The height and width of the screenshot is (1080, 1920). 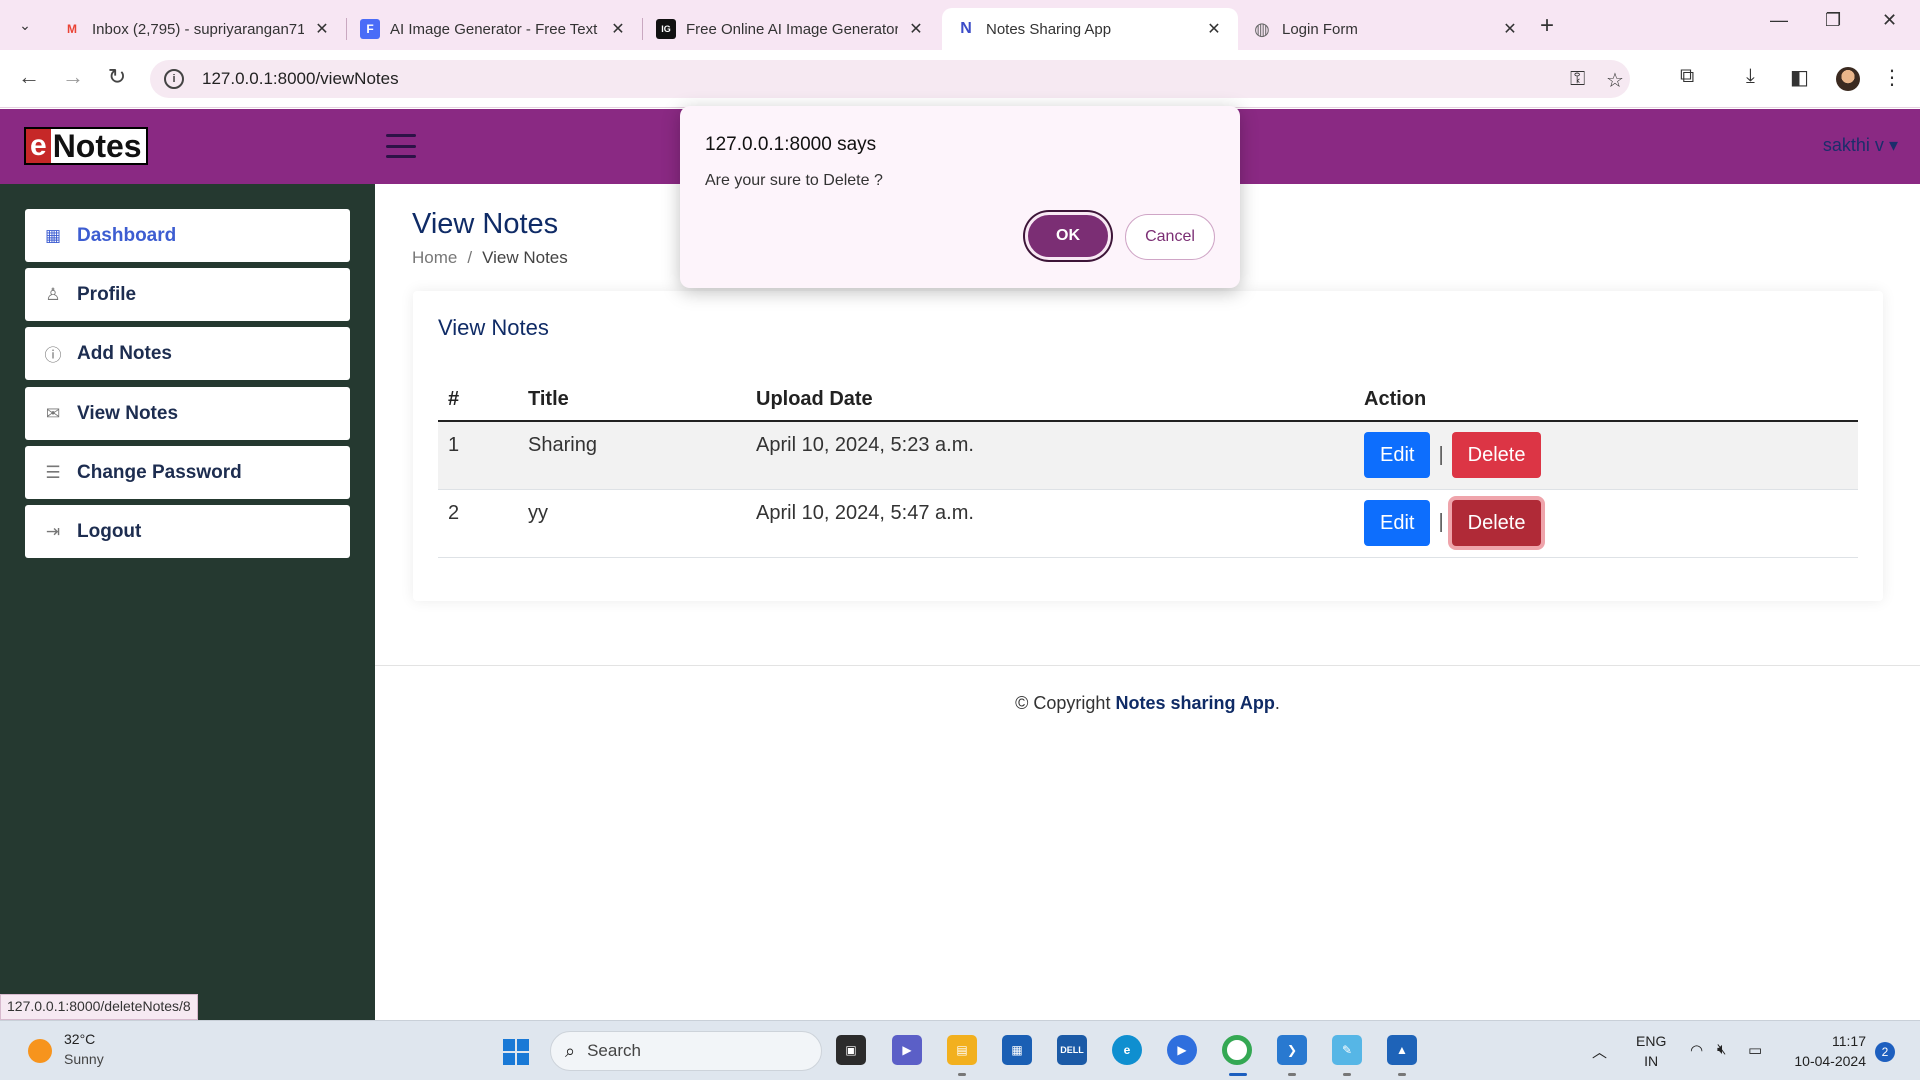 What do you see at coordinates (1721, 1049) in the screenshot?
I see `volume-muted-icon: 🔇︎` at bounding box center [1721, 1049].